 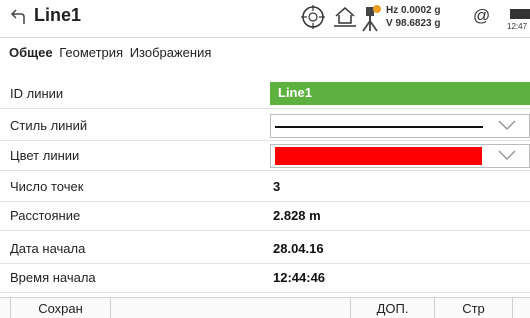 I want to click on line-color-row: Цвет линии, so click(x=265, y=156).